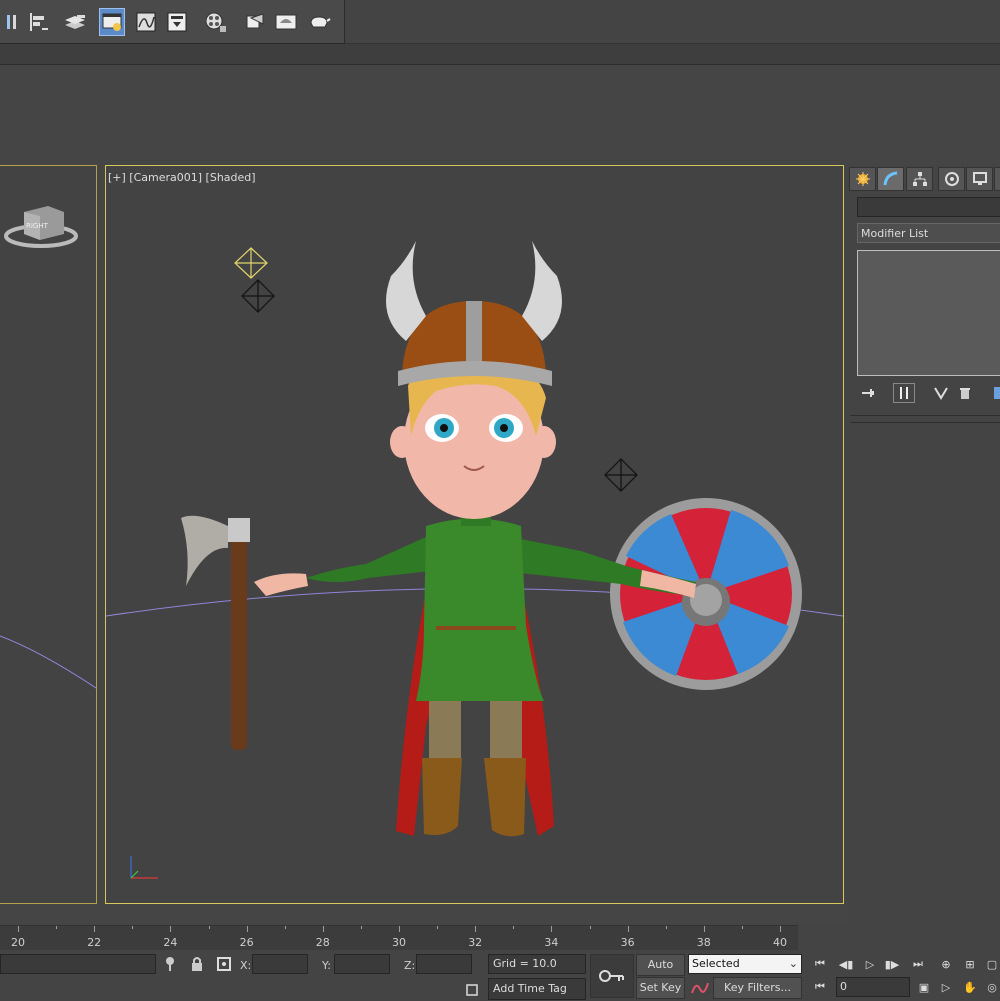 Image resolution: width=1000 pixels, height=1001 pixels. What do you see at coordinates (112, 22) in the screenshot?
I see `toggle-scene-explorer-icon` at bounding box center [112, 22].